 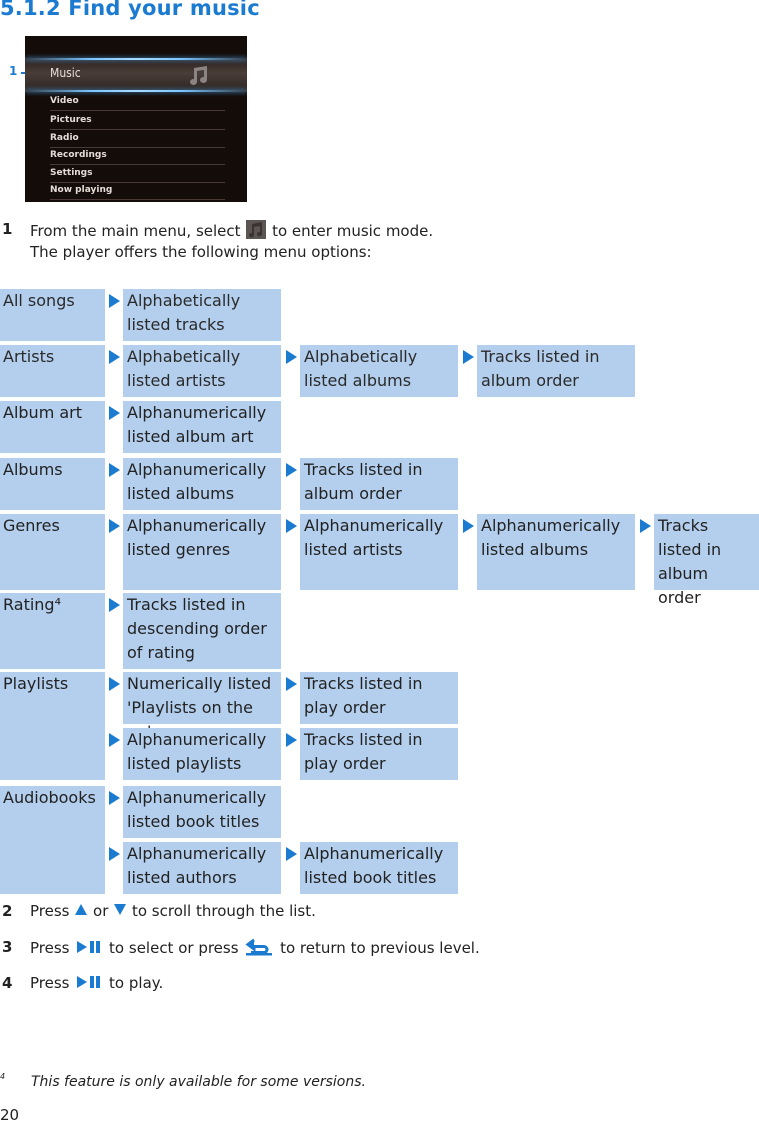 What do you see at coordinates (380, 948) in the screenshot?
I see `step-text-part: to return to previous level.` at bounding box center [380, 948].